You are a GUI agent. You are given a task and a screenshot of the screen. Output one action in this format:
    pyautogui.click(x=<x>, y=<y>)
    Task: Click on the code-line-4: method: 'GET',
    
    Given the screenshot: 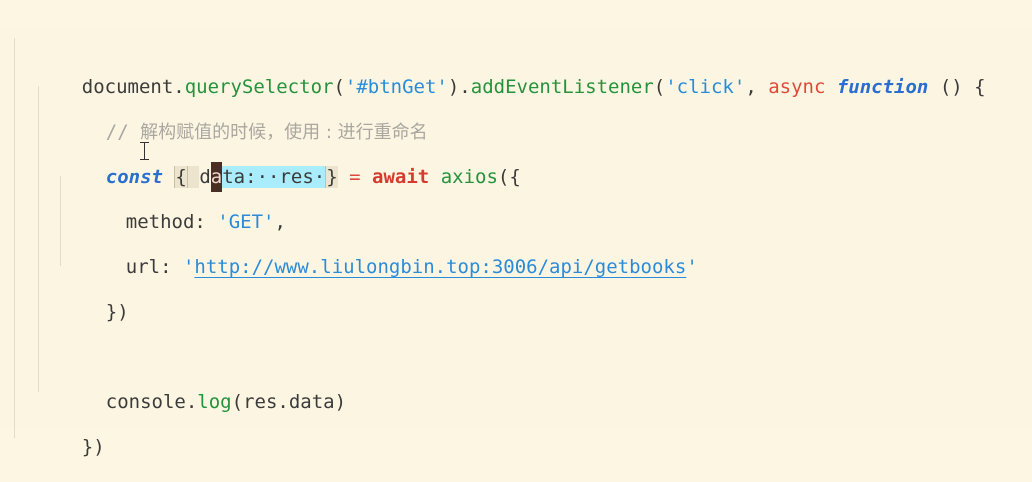 What is the action you would take?
    pyautogui.click(x=183, y=205)
    